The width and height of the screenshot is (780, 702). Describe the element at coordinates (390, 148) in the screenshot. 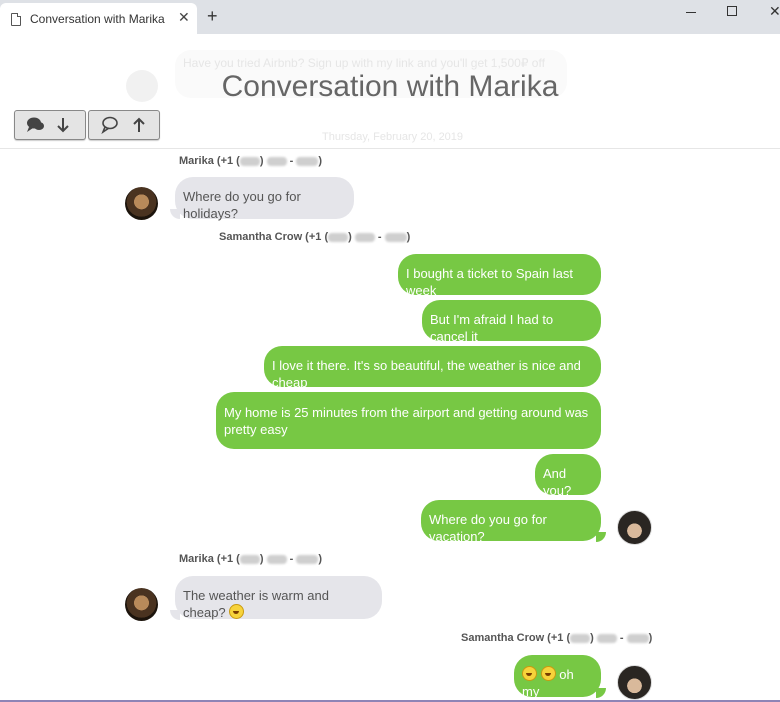

I see `header-divider` at that location.